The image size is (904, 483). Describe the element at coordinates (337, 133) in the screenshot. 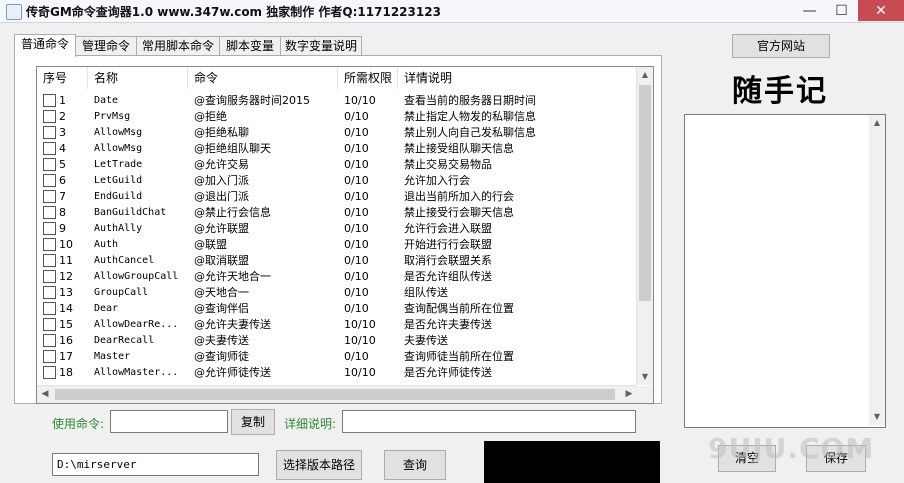

I see `table-row: 3 AllowMsg @拒绝私聊 0/10 禁止别人向自己发私聊信息` at that location.